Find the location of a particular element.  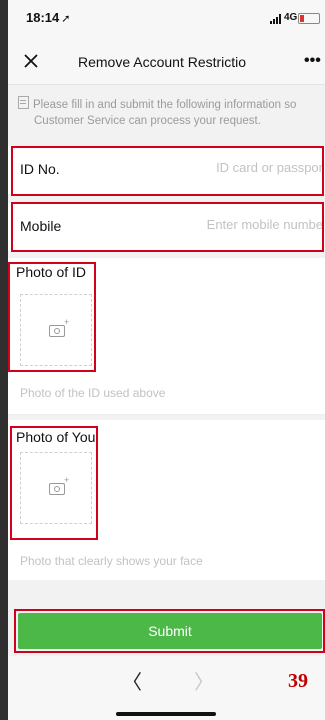

status-time: 18:14 ➚ is located at coordinates (48, 17).